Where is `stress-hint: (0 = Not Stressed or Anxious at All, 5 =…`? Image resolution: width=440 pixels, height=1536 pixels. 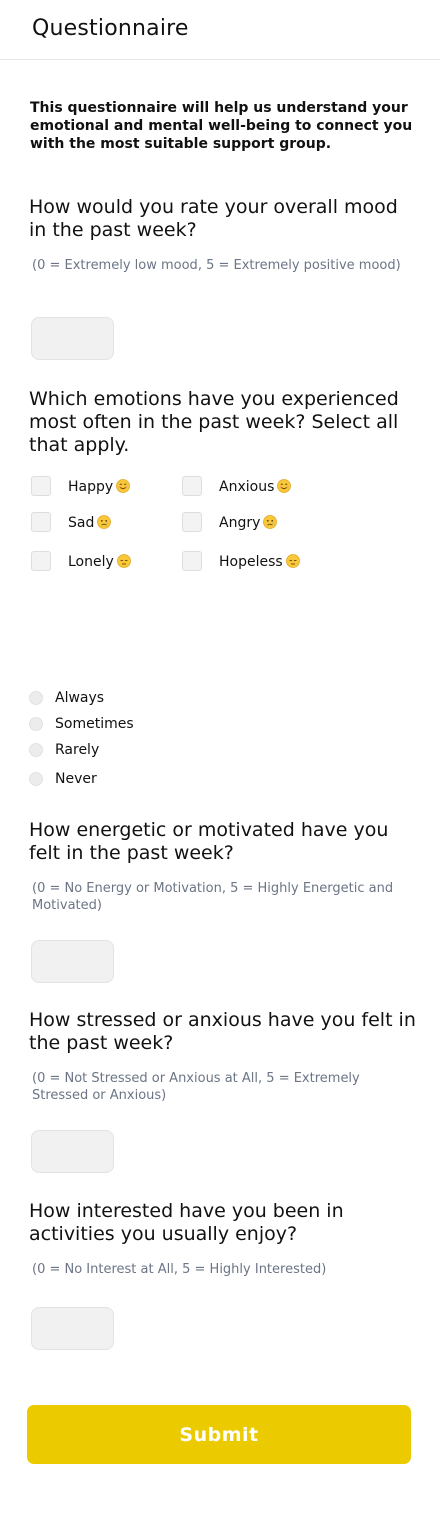
stress-hint: (0 = Not Stressed or Anxious at All, 5 =… is located at coordinates (196, 1087).